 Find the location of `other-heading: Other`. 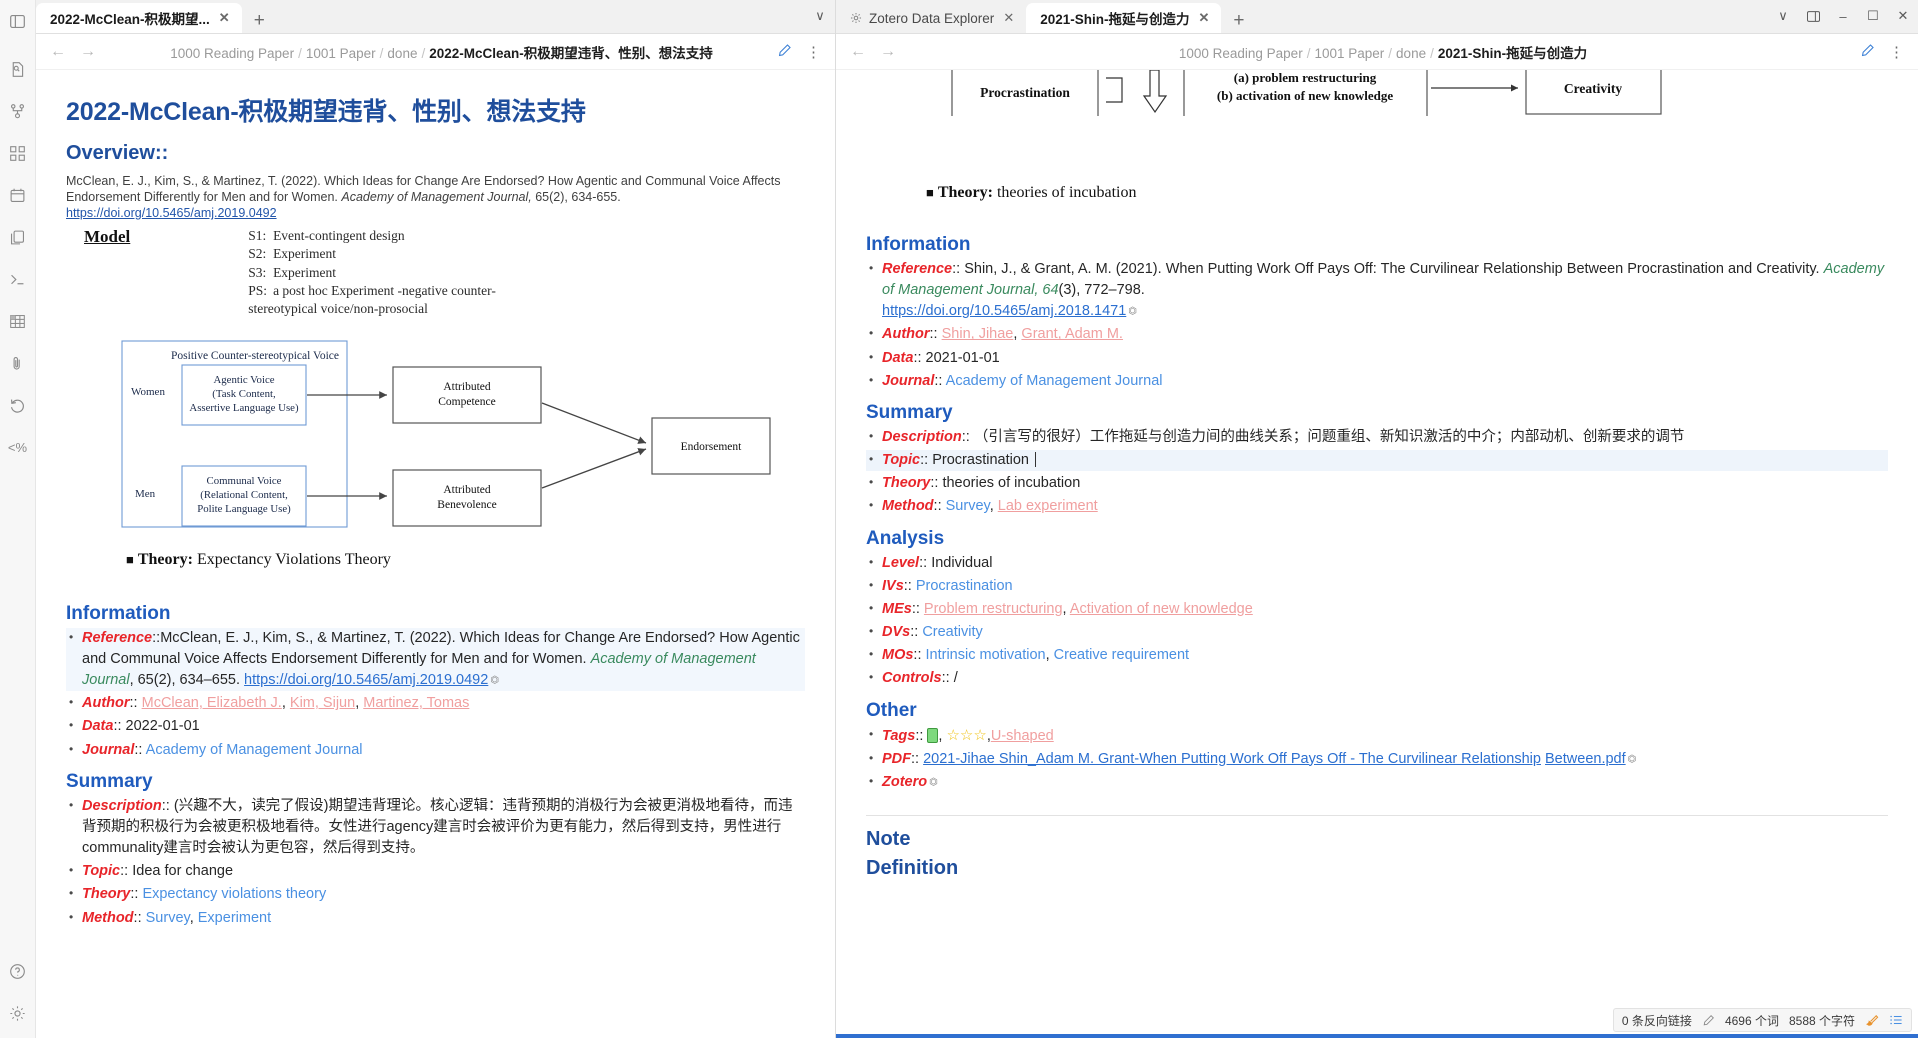

other-heading: Other is located at coordinates (891, 710).